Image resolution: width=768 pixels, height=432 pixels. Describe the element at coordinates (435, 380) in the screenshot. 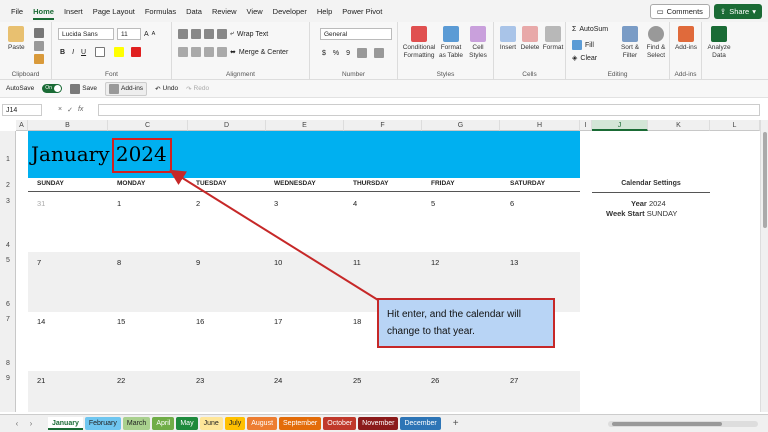

I see `day-cell: 26` at that location.